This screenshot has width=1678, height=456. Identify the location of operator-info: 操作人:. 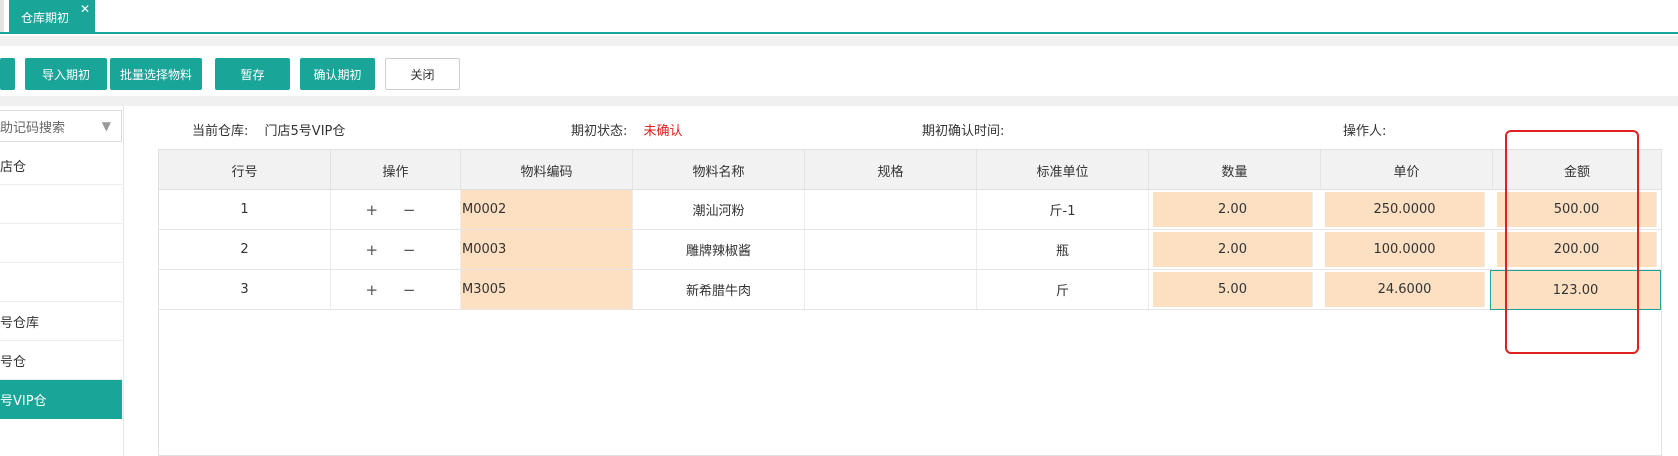
(1364, 129).